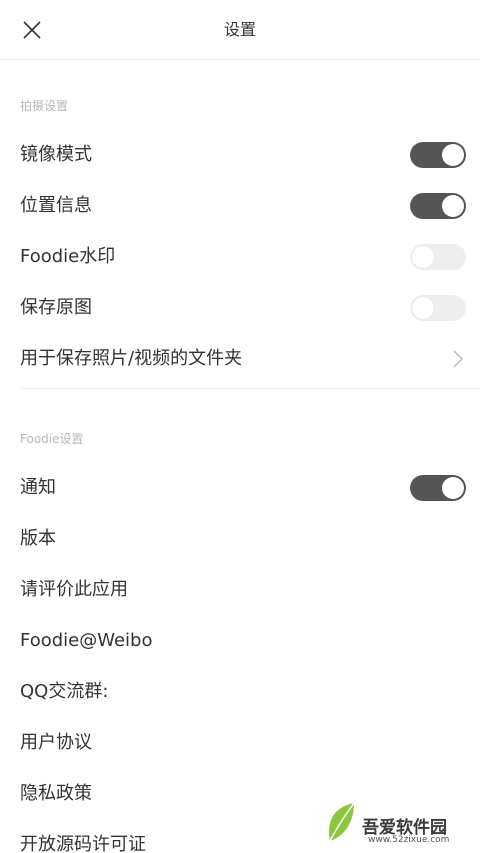  What do you see at coordinates (240, 691) in the screenshot?
I see `setting-qq-group: QQ交流群:` at bounding box center [240, 691].